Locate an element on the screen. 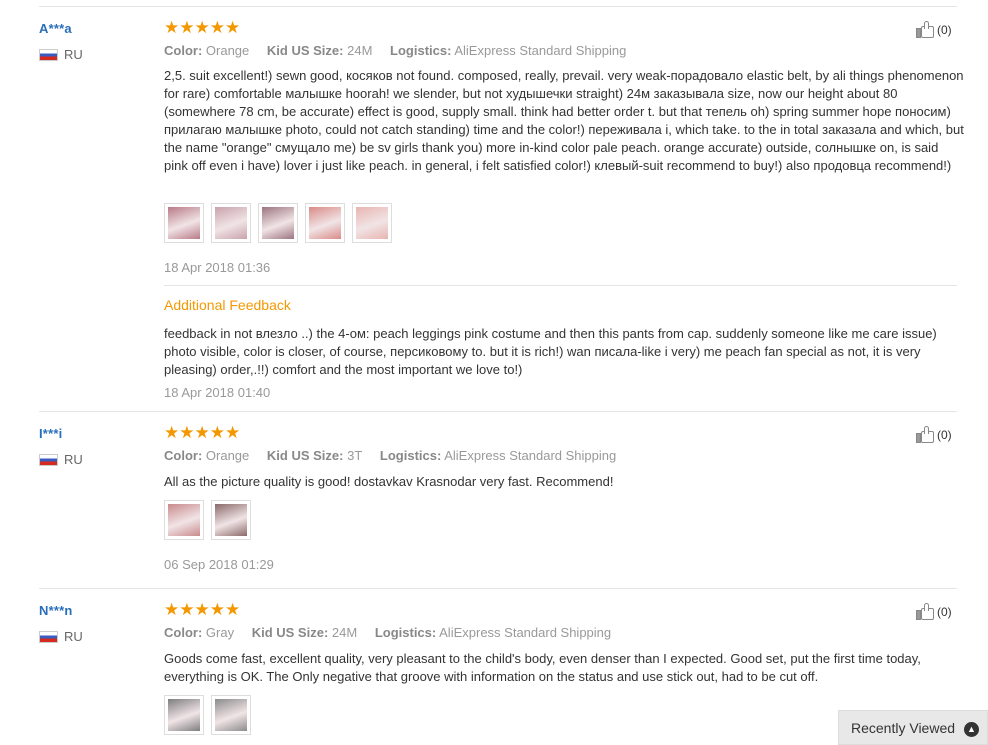  review-date: 06 Sep 2018 01:29 is located at coordinates (219, 564).